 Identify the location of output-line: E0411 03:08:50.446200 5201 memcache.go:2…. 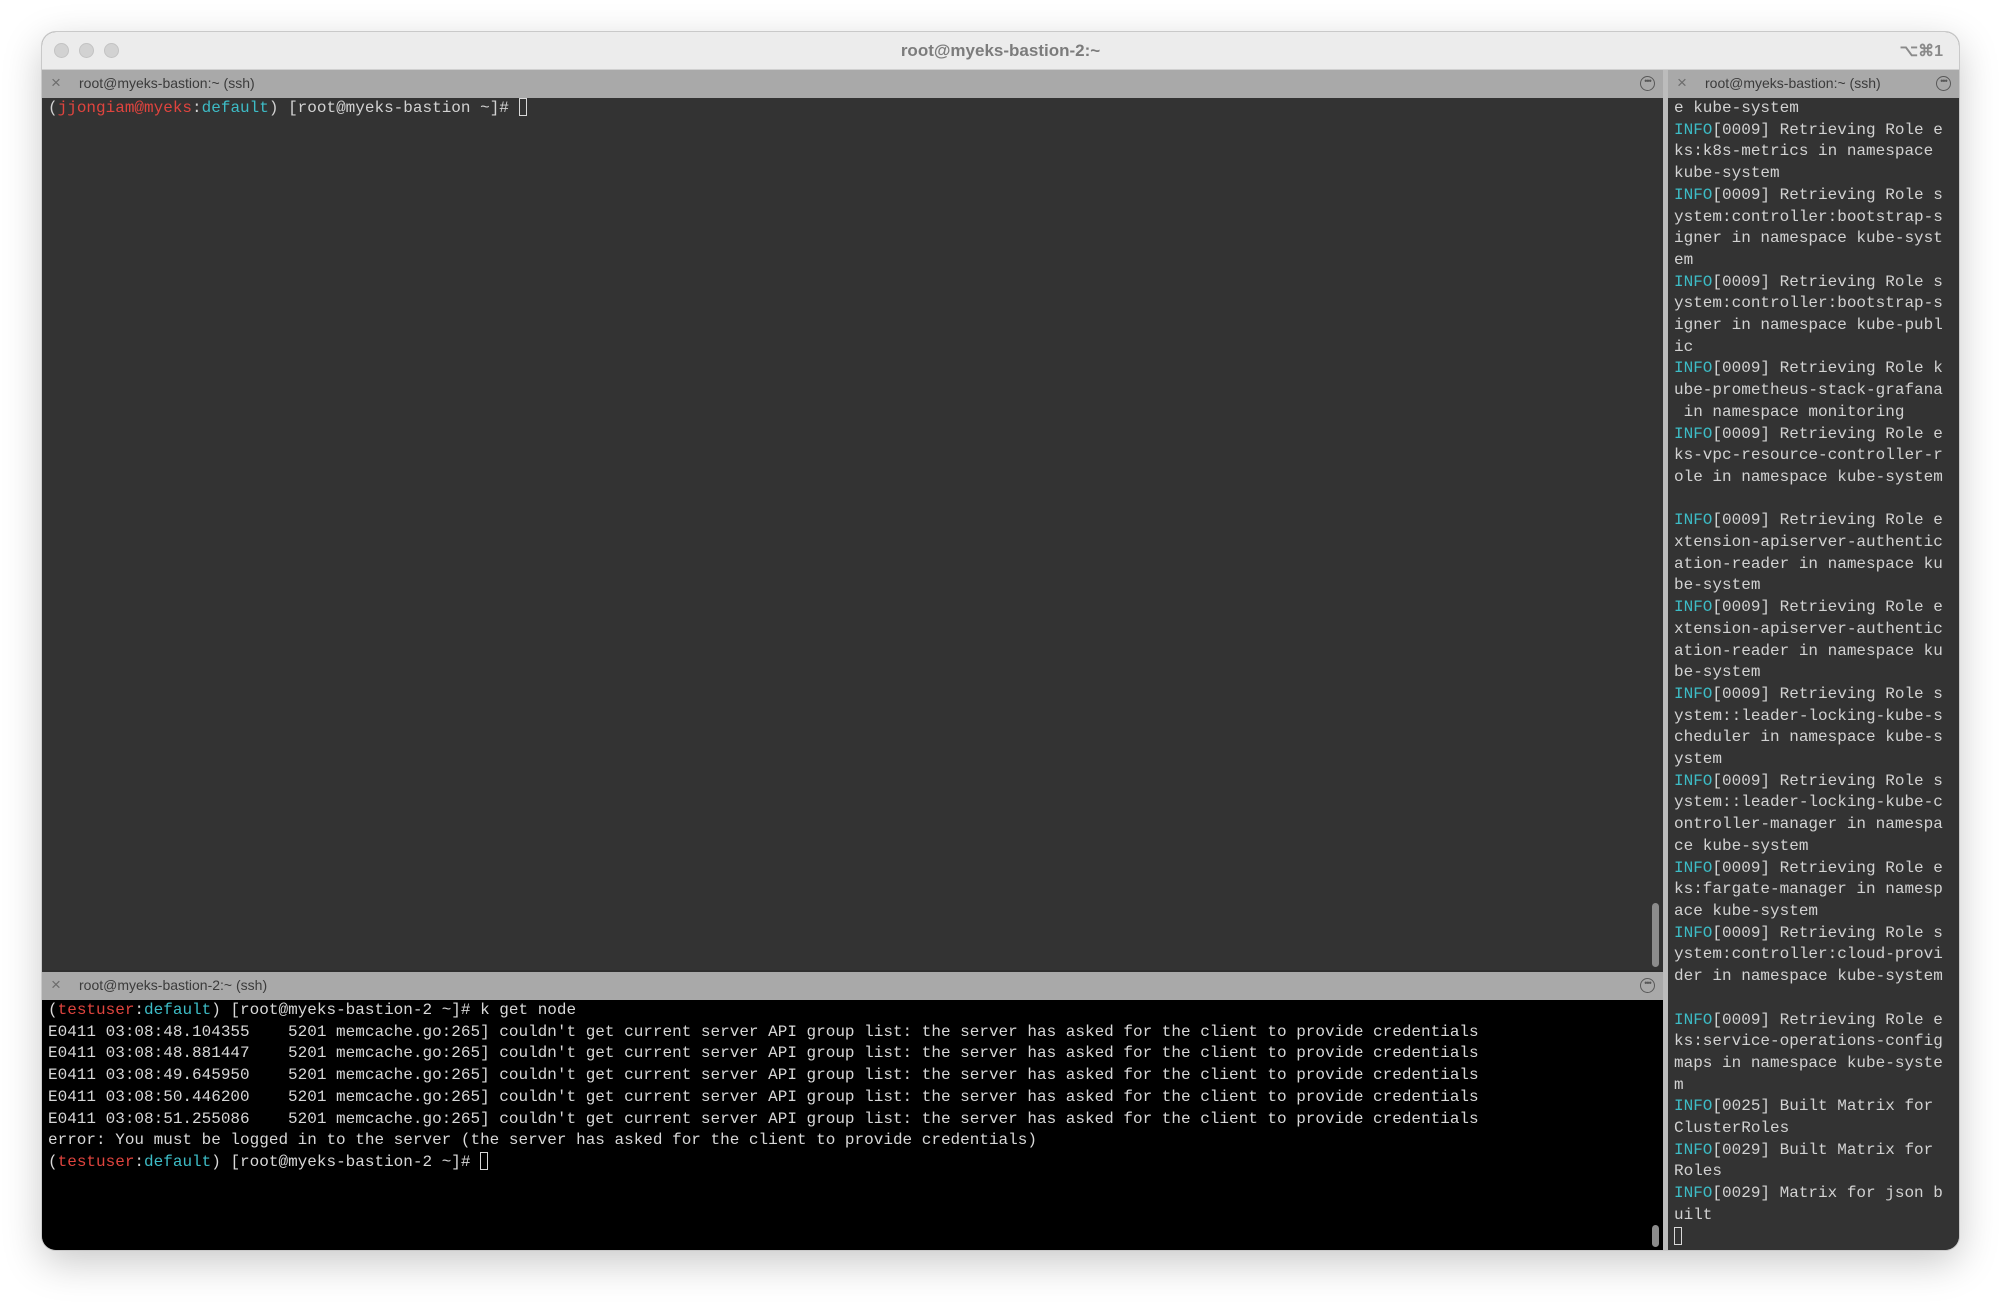
(763, 1096).